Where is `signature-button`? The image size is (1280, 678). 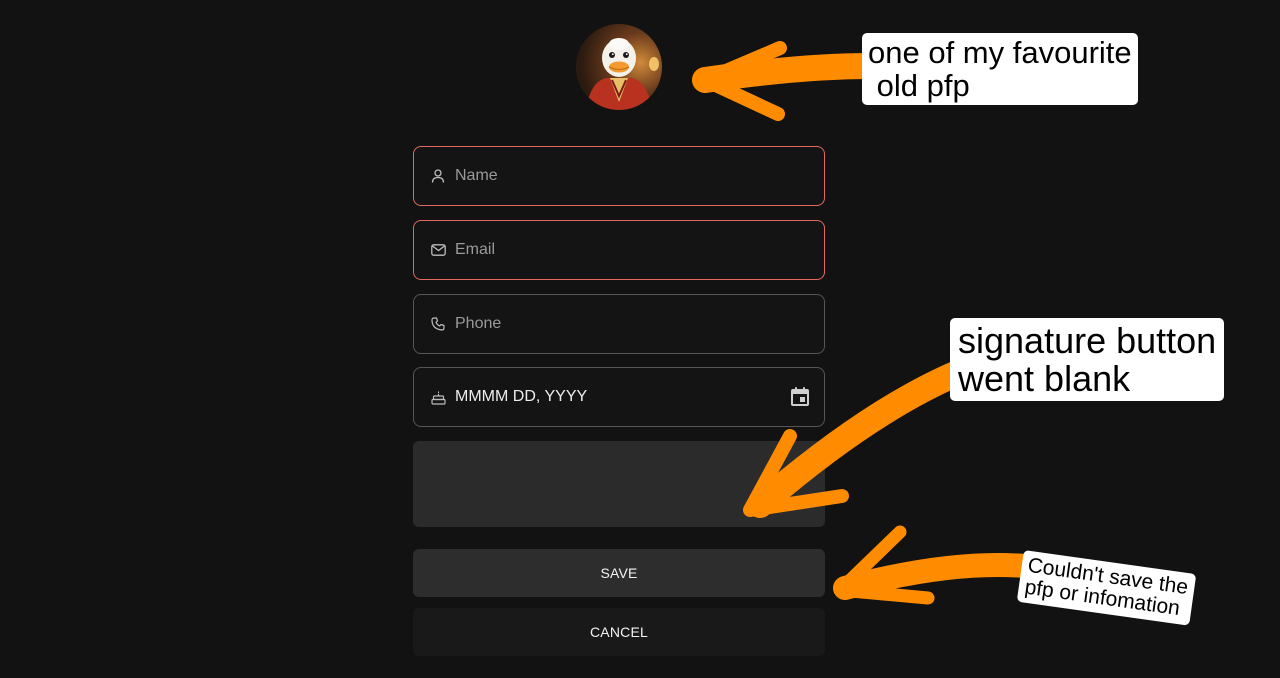 signature-button is located at coordinates (619, 484).